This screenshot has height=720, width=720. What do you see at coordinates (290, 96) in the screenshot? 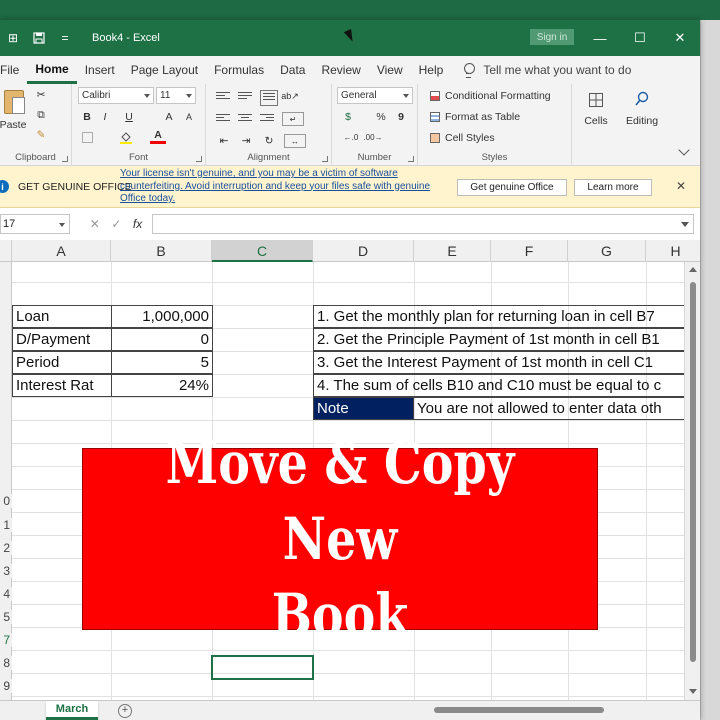
I see `orientation-icon: ab↗` at bounding box center [290, 96].